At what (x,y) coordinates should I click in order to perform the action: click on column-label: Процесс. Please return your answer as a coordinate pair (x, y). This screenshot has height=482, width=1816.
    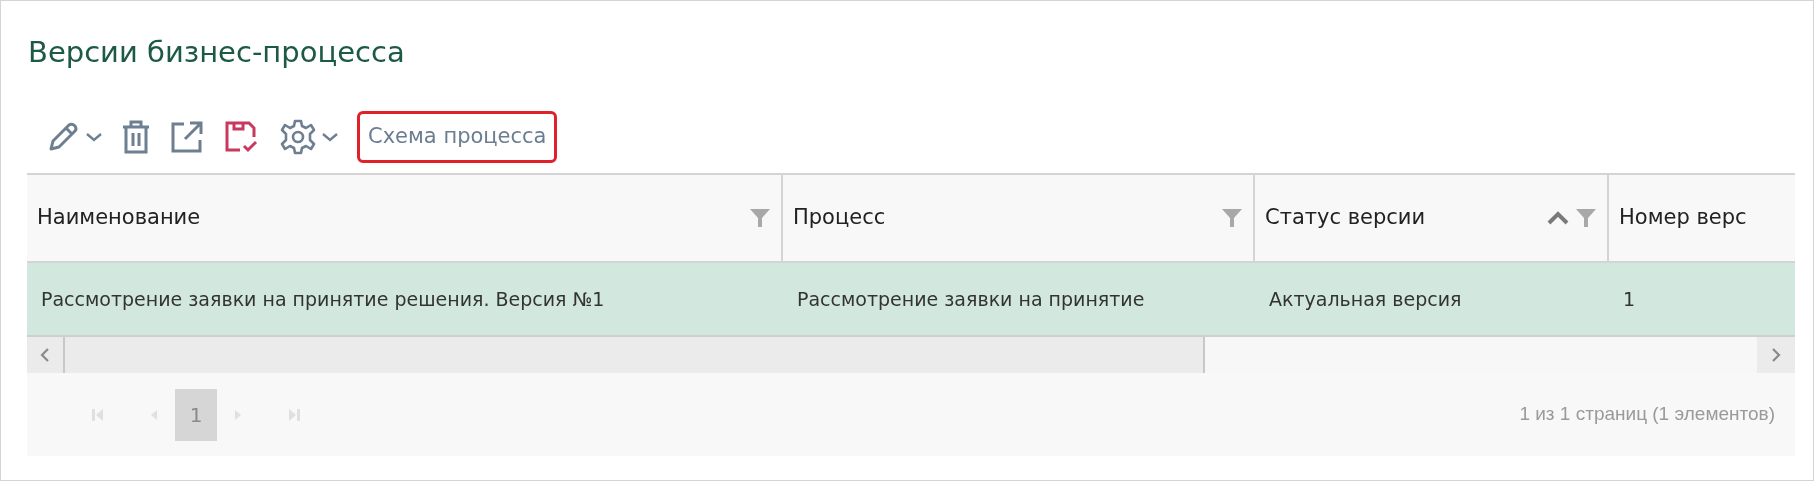
    Looking at the image, I should click on (840, 218).